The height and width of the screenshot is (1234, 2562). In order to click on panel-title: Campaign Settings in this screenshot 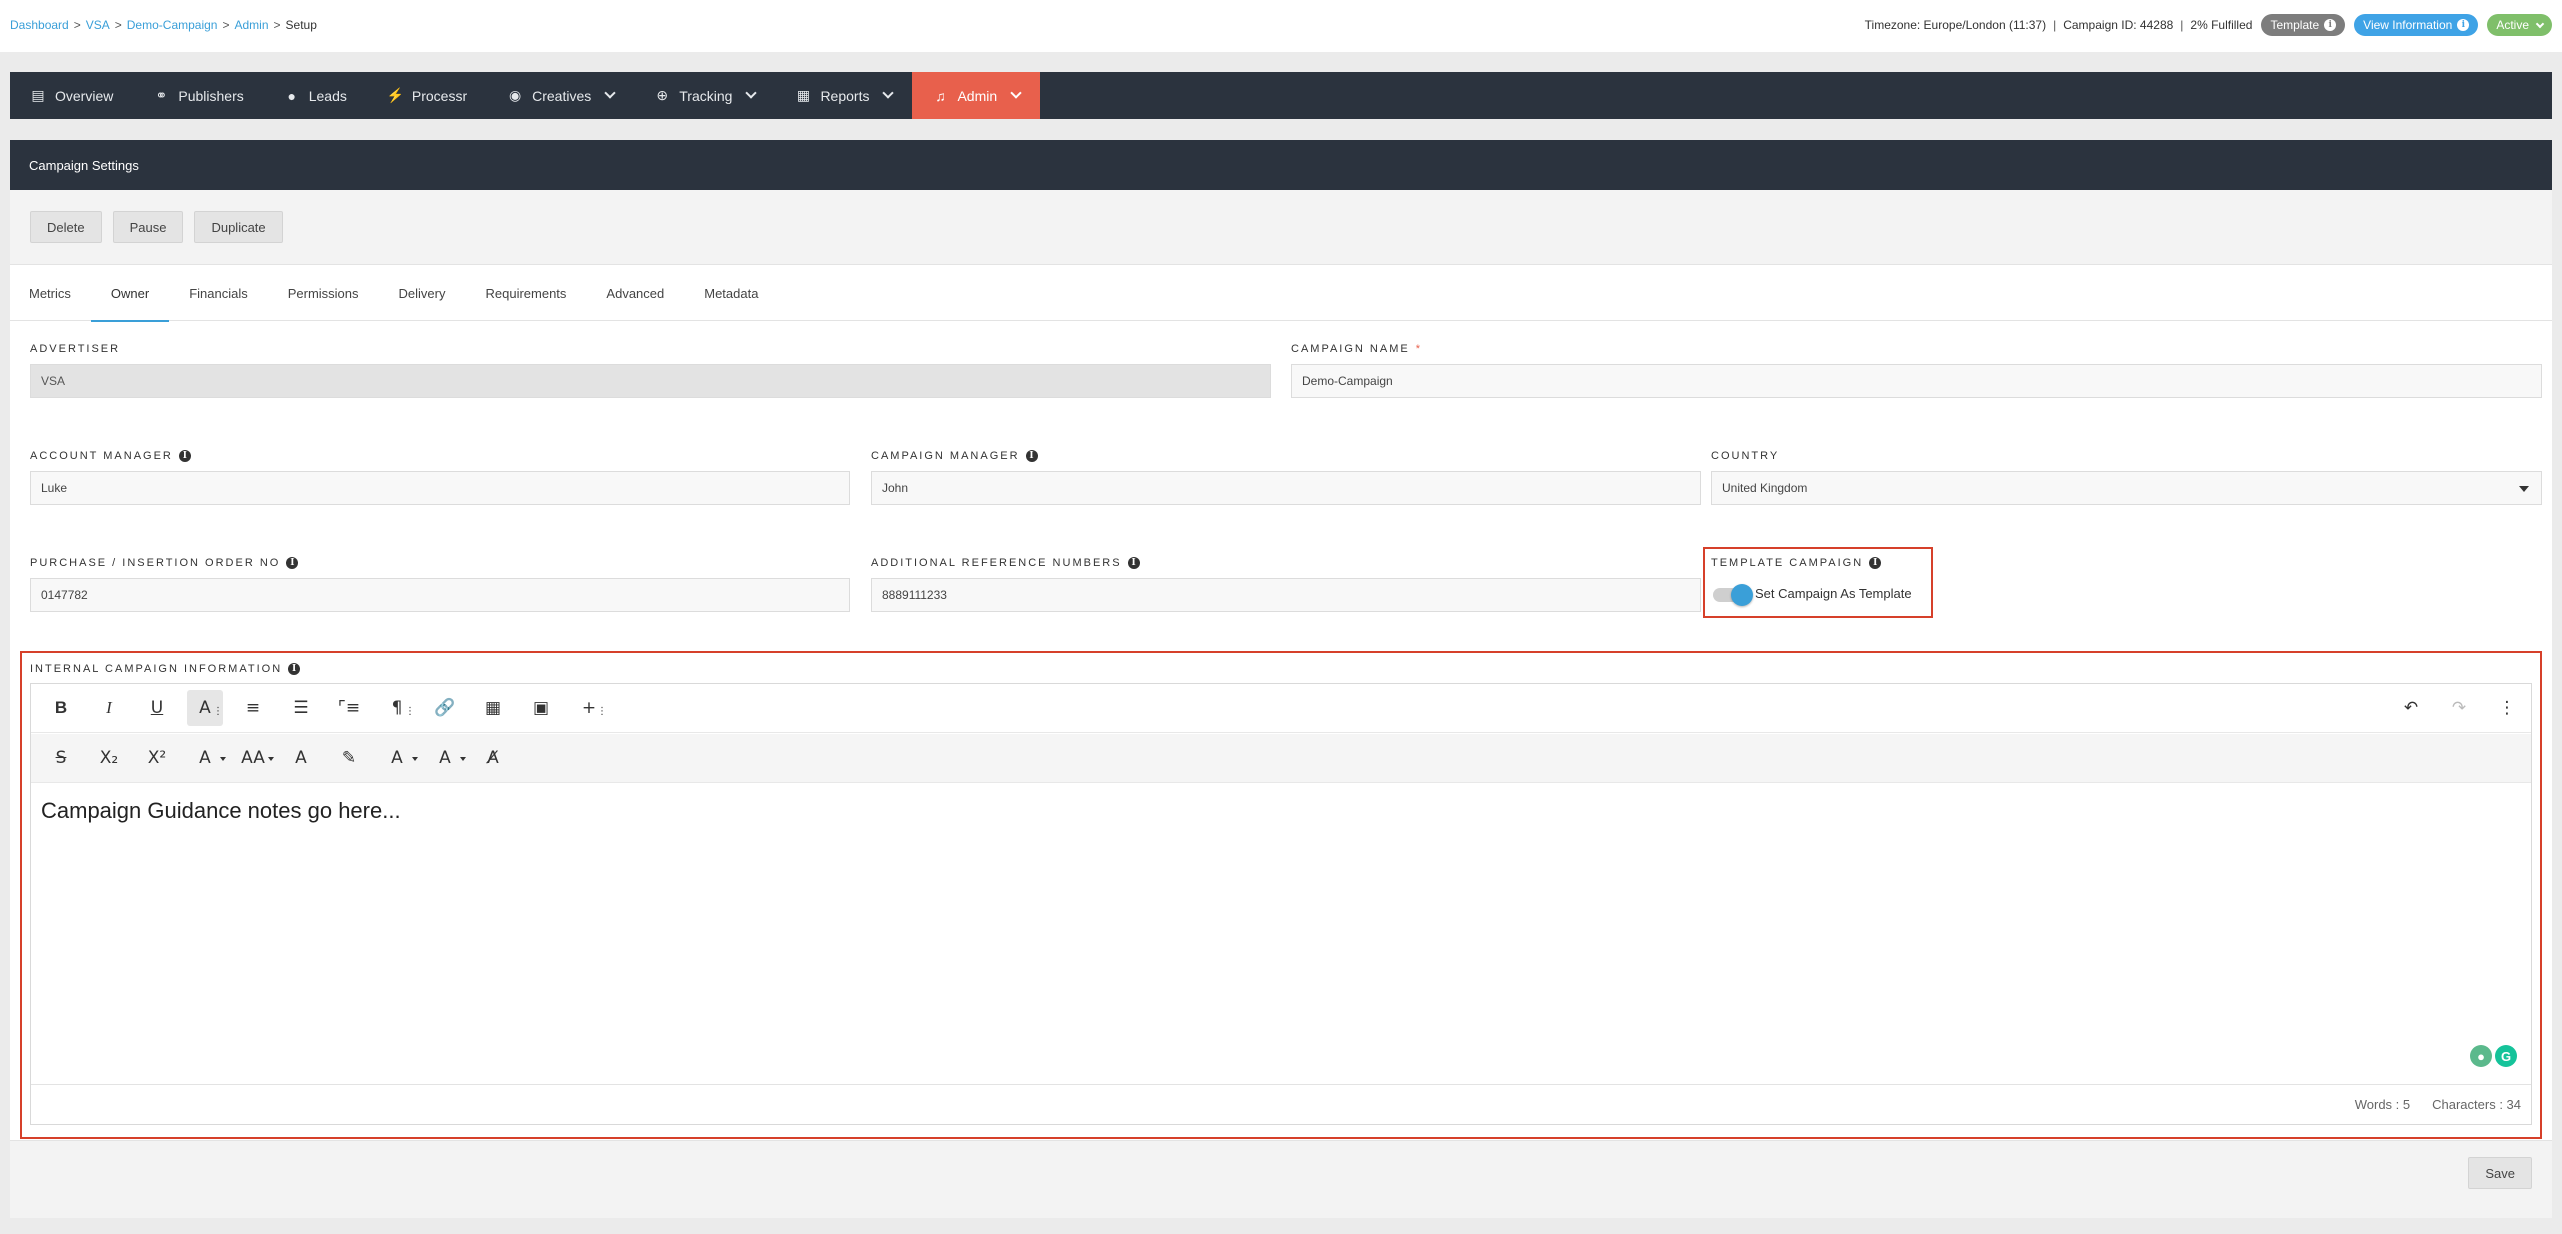, I will do `click(1281, 165)`.